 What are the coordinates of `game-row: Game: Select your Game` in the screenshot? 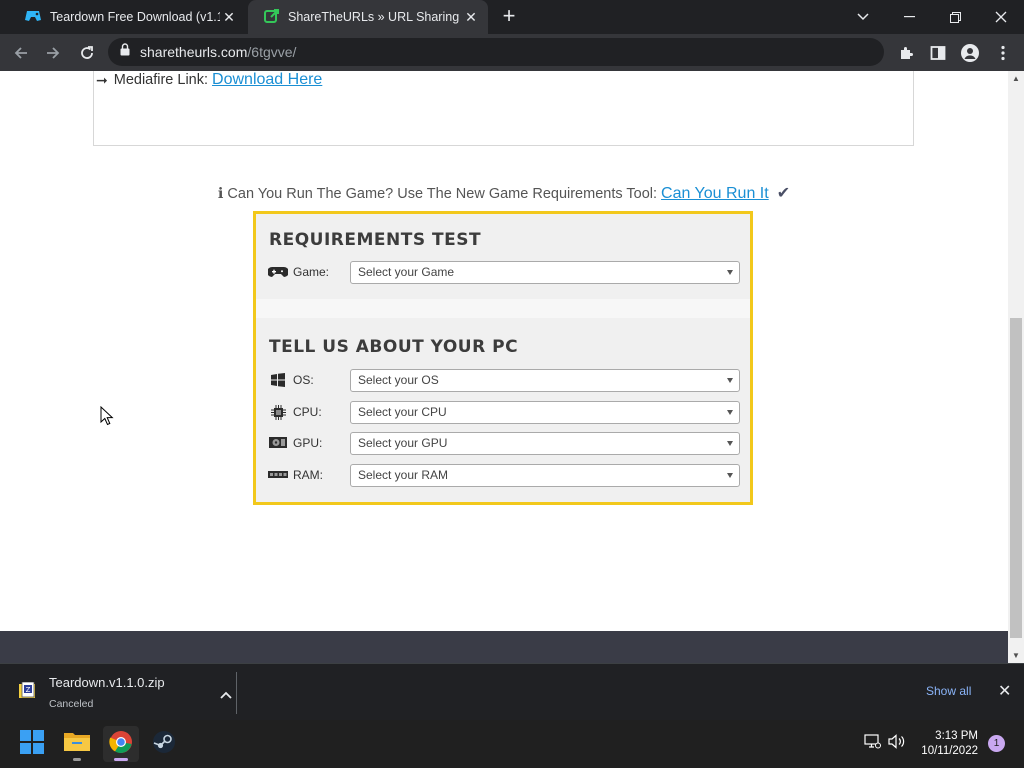 It's located at (504, 272).